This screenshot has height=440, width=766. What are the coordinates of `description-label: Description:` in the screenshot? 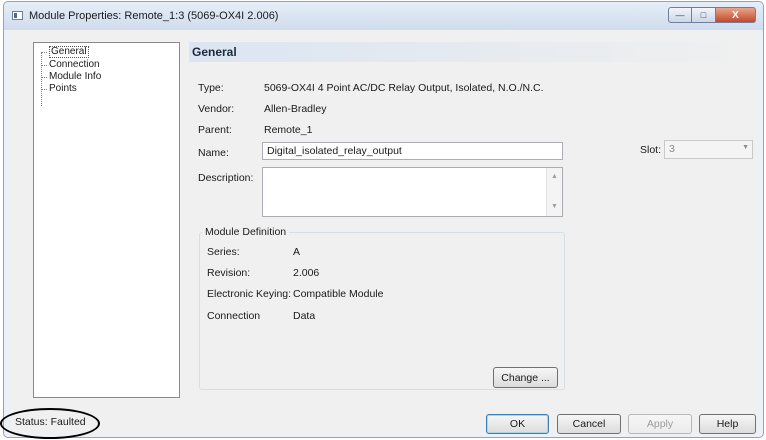 It's located at (226, 178).